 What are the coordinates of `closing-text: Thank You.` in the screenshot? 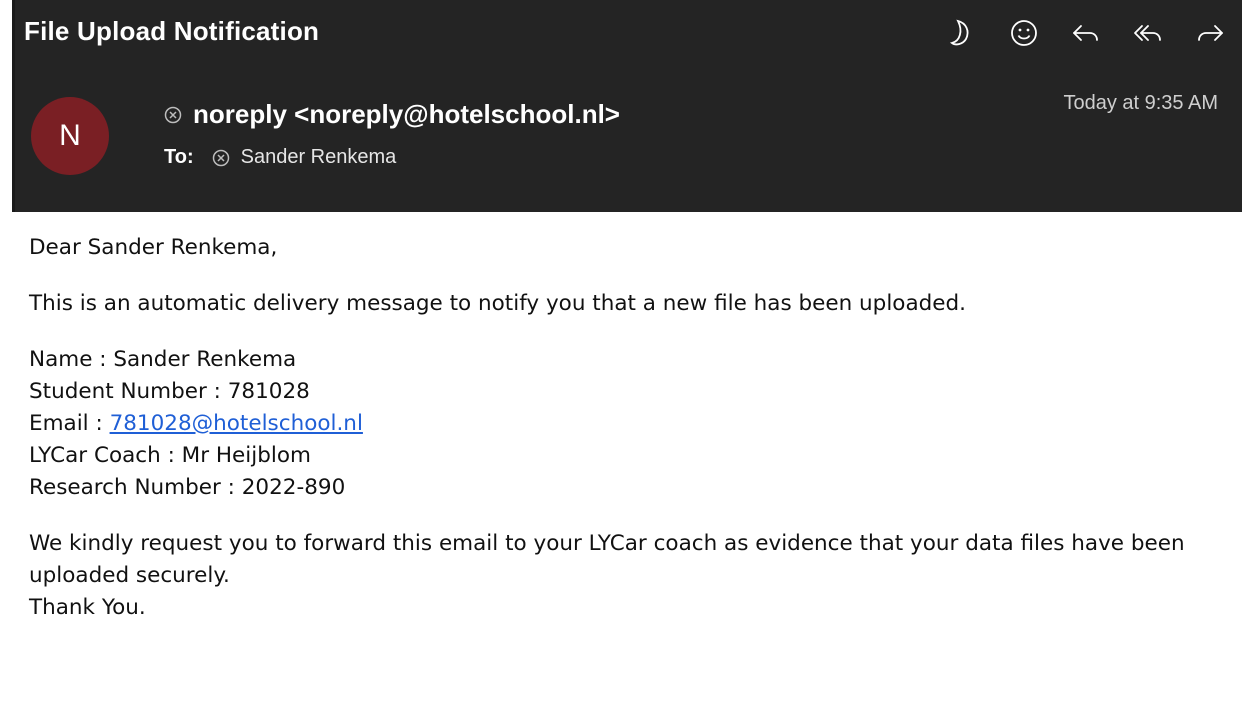 It's located at (87, 607).